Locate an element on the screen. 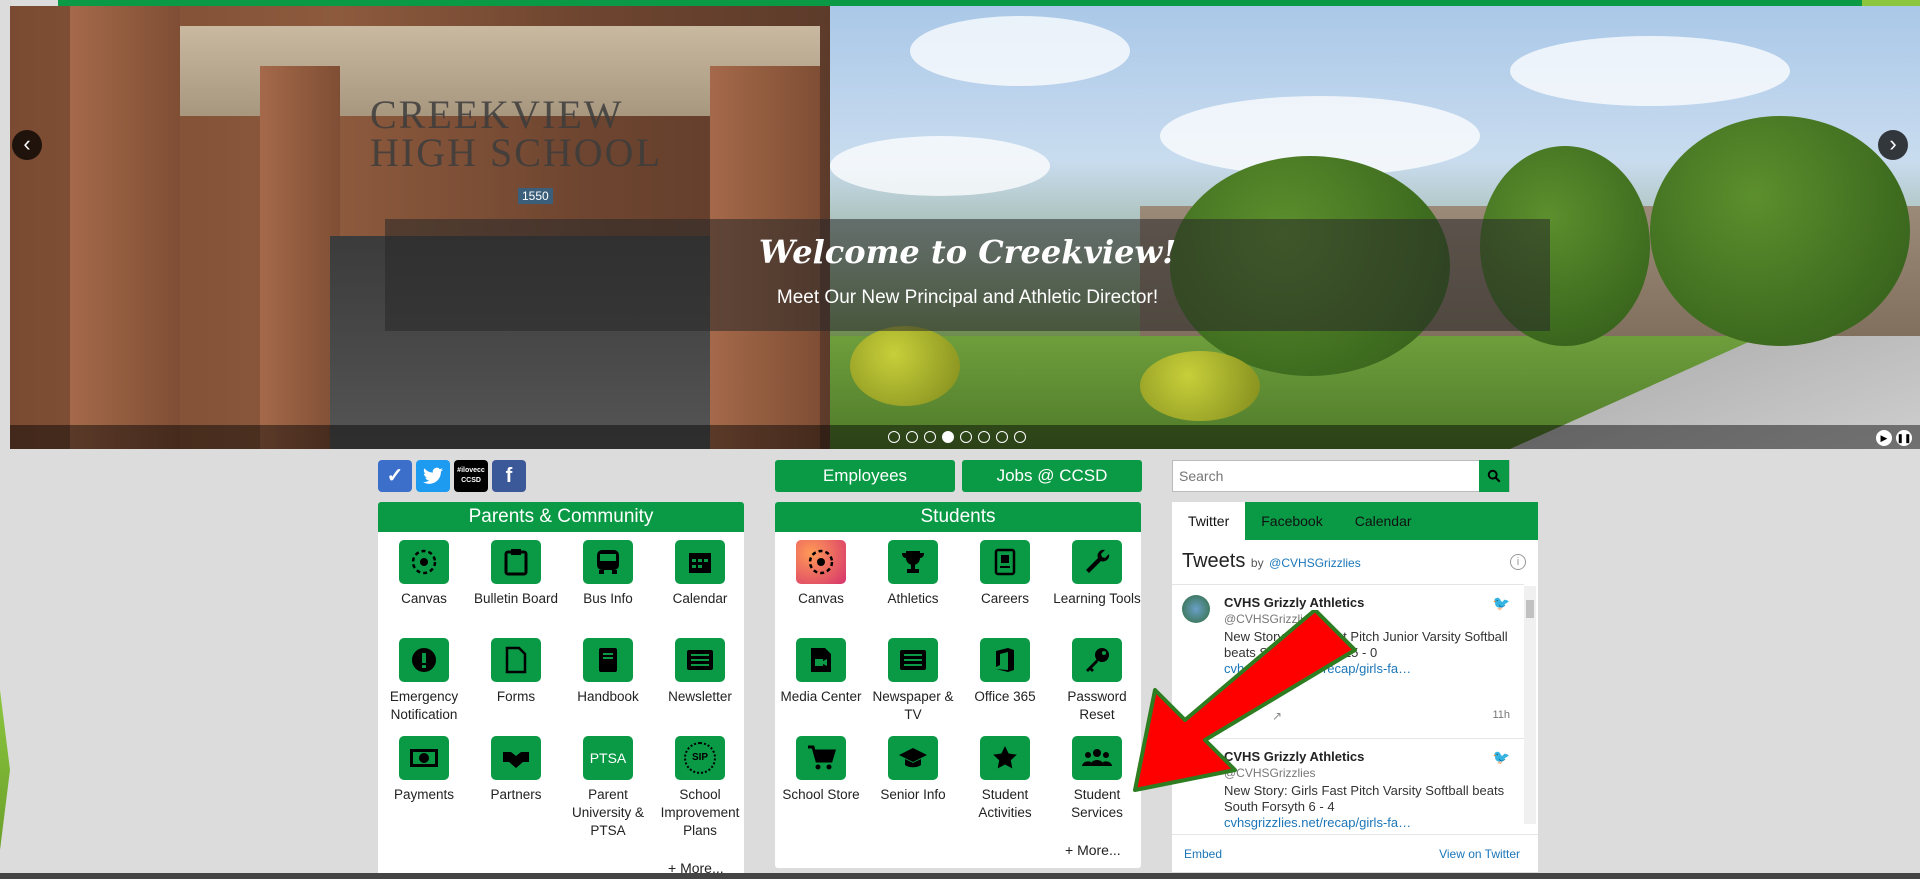  feed-tabs: Twitter Facebook Calendar is located at coordinates (1355, 521).